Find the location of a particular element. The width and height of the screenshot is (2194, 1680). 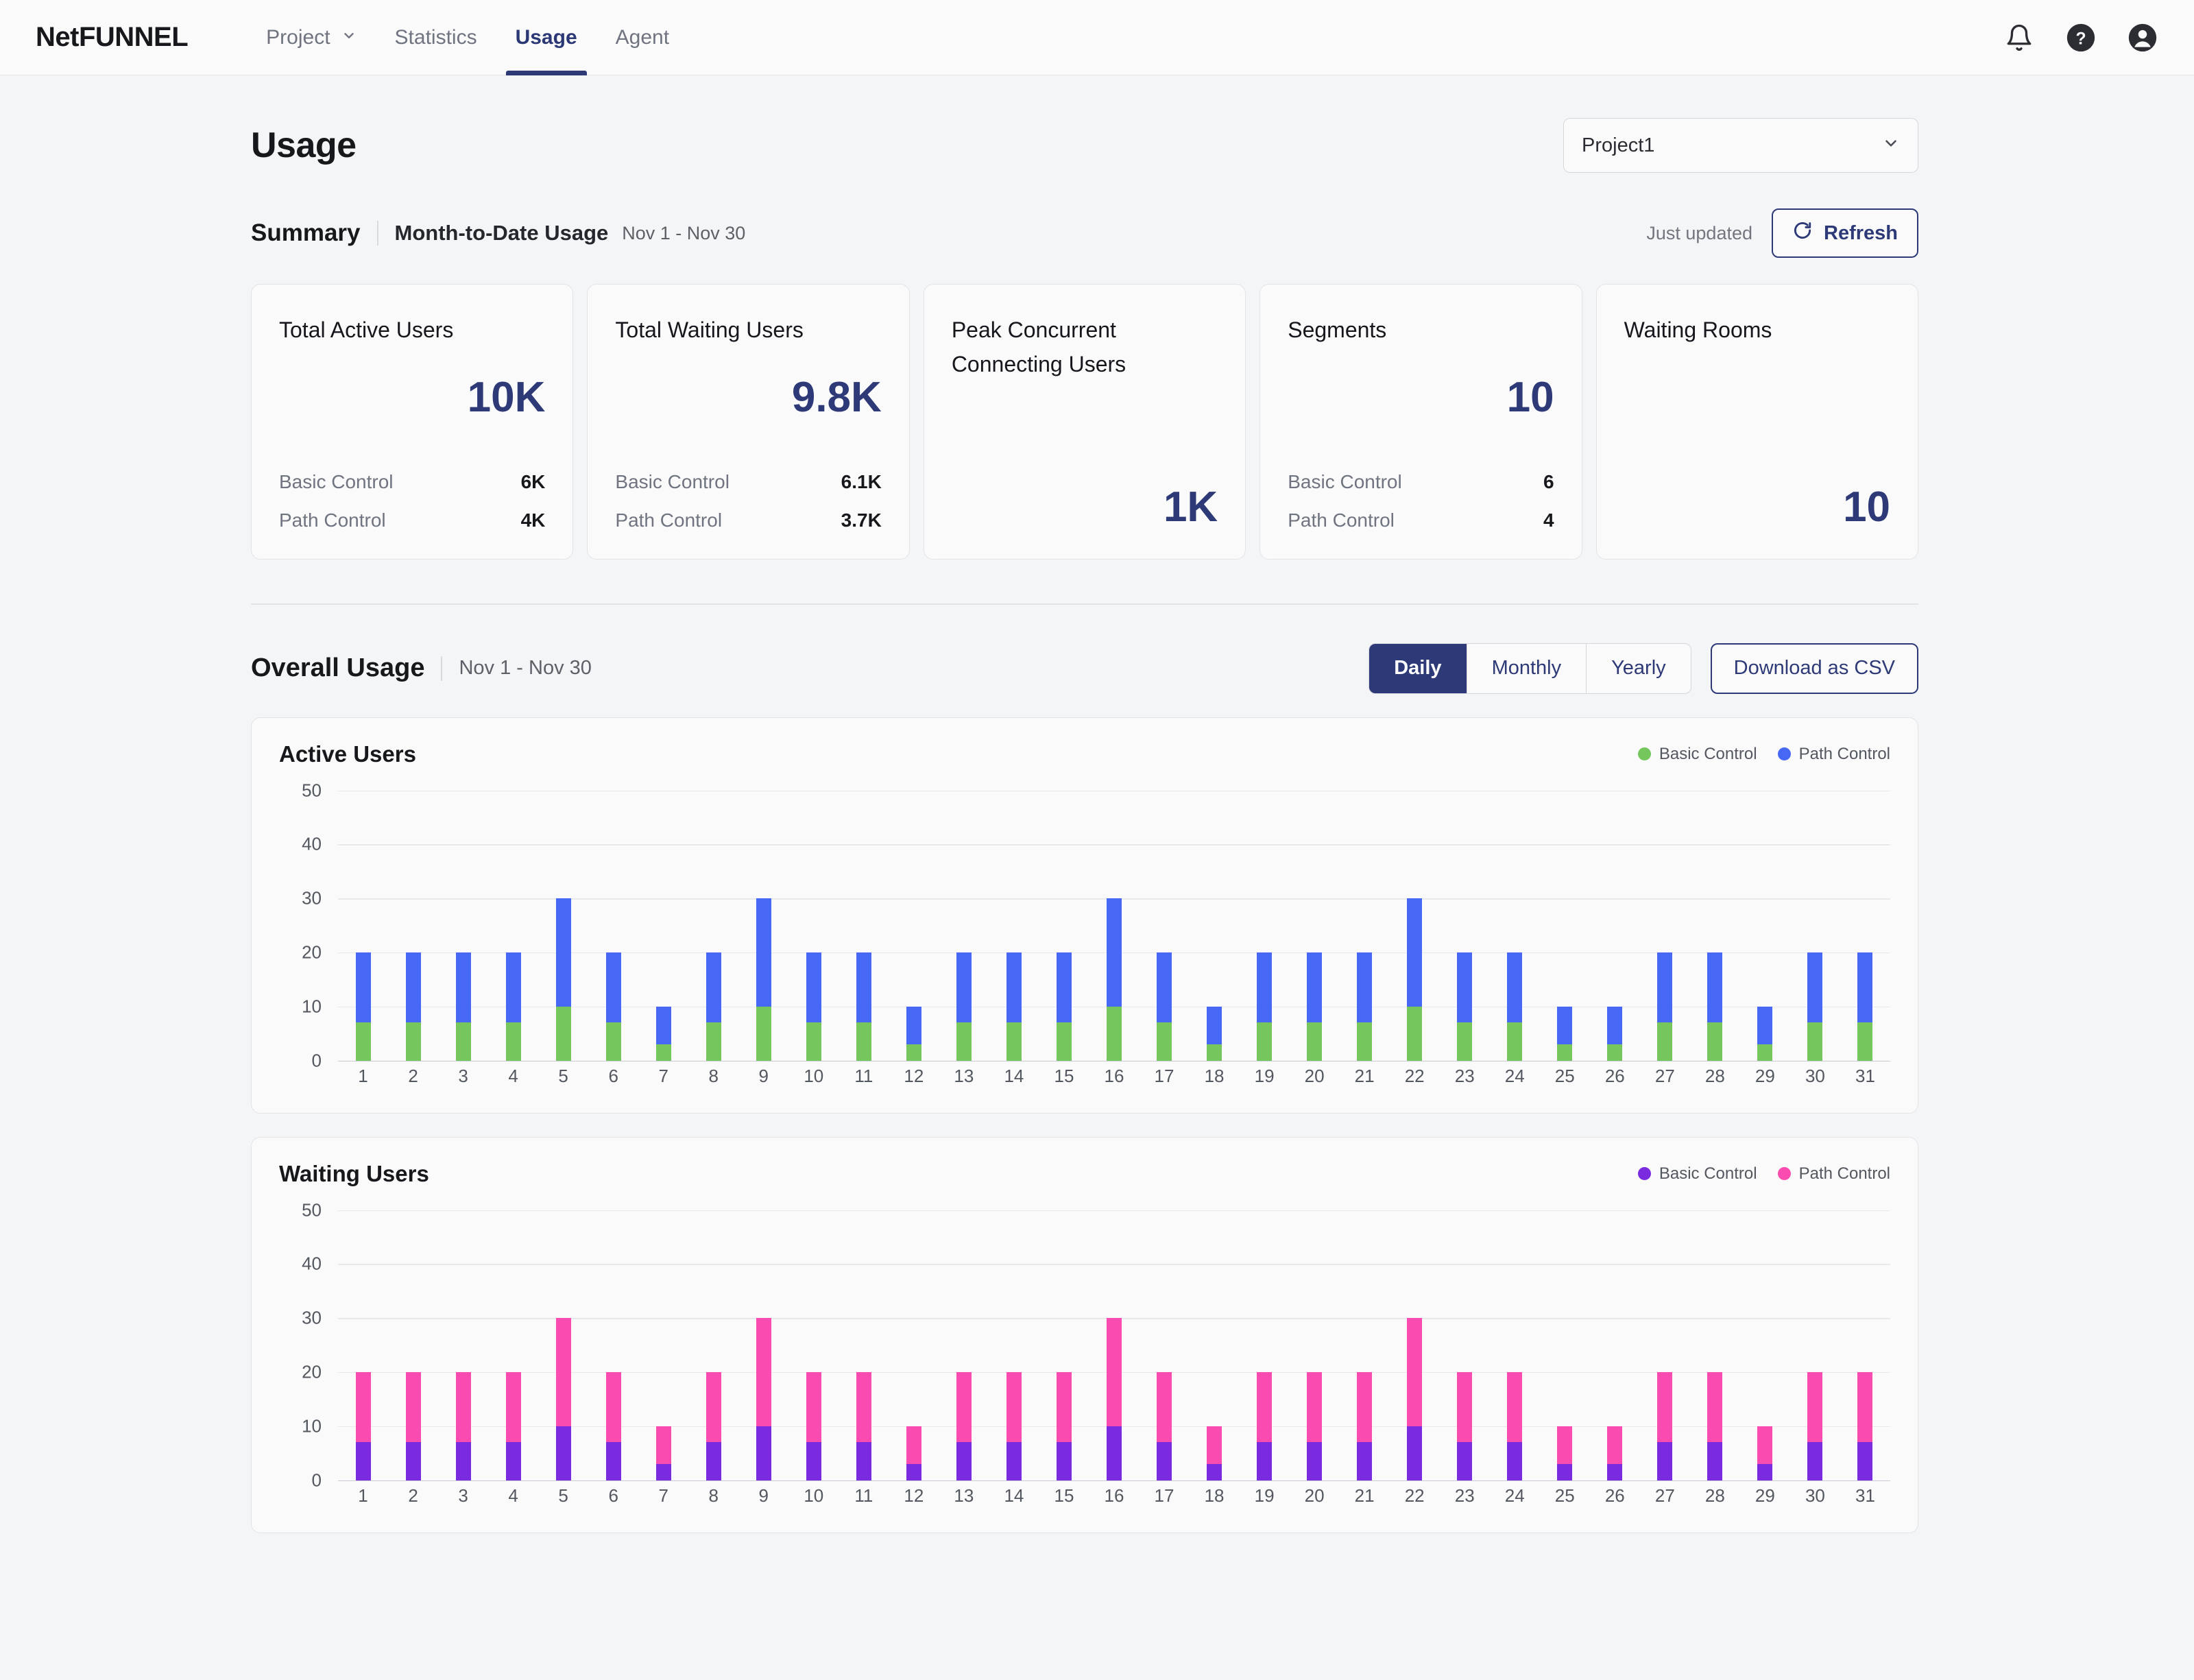

refresh-button: Refresh is located at coordinates (1845, 233).